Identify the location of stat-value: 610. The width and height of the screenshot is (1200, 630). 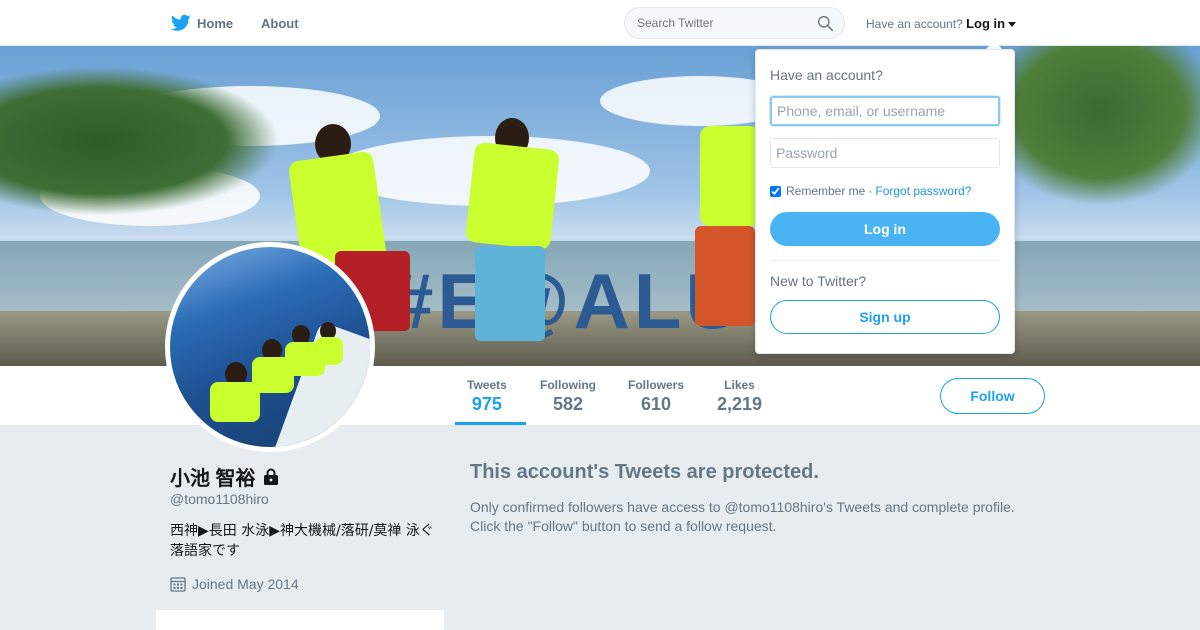
(656, 404).